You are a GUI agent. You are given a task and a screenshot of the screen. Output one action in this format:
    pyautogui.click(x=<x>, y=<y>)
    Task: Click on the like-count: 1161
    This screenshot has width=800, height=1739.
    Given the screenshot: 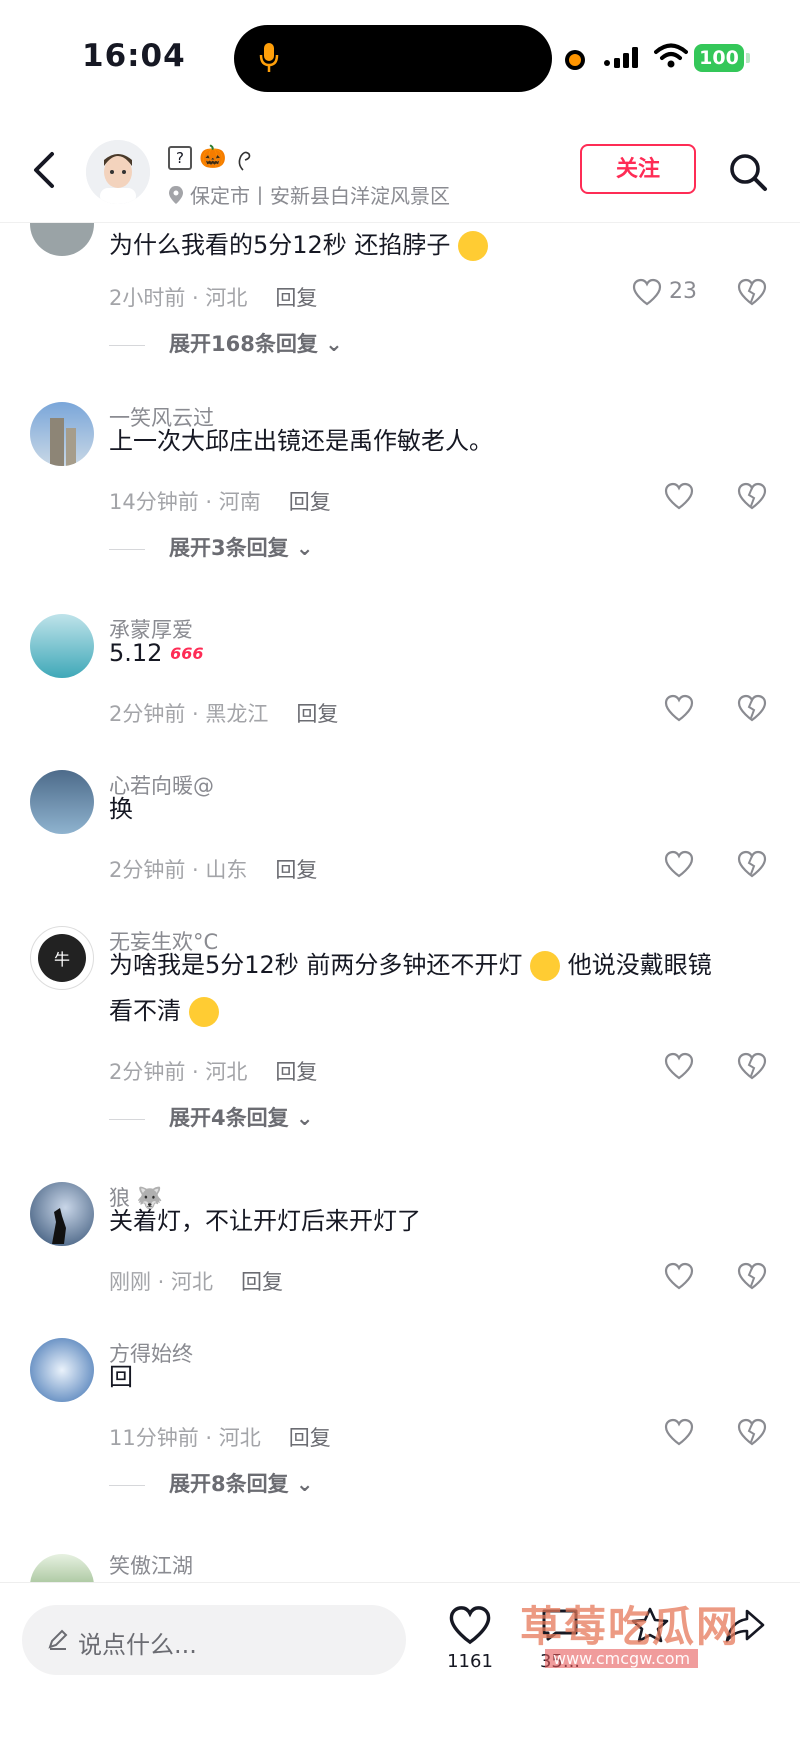 What is the action you would take?
    pyautogui.click(x=470, y=1661)
    